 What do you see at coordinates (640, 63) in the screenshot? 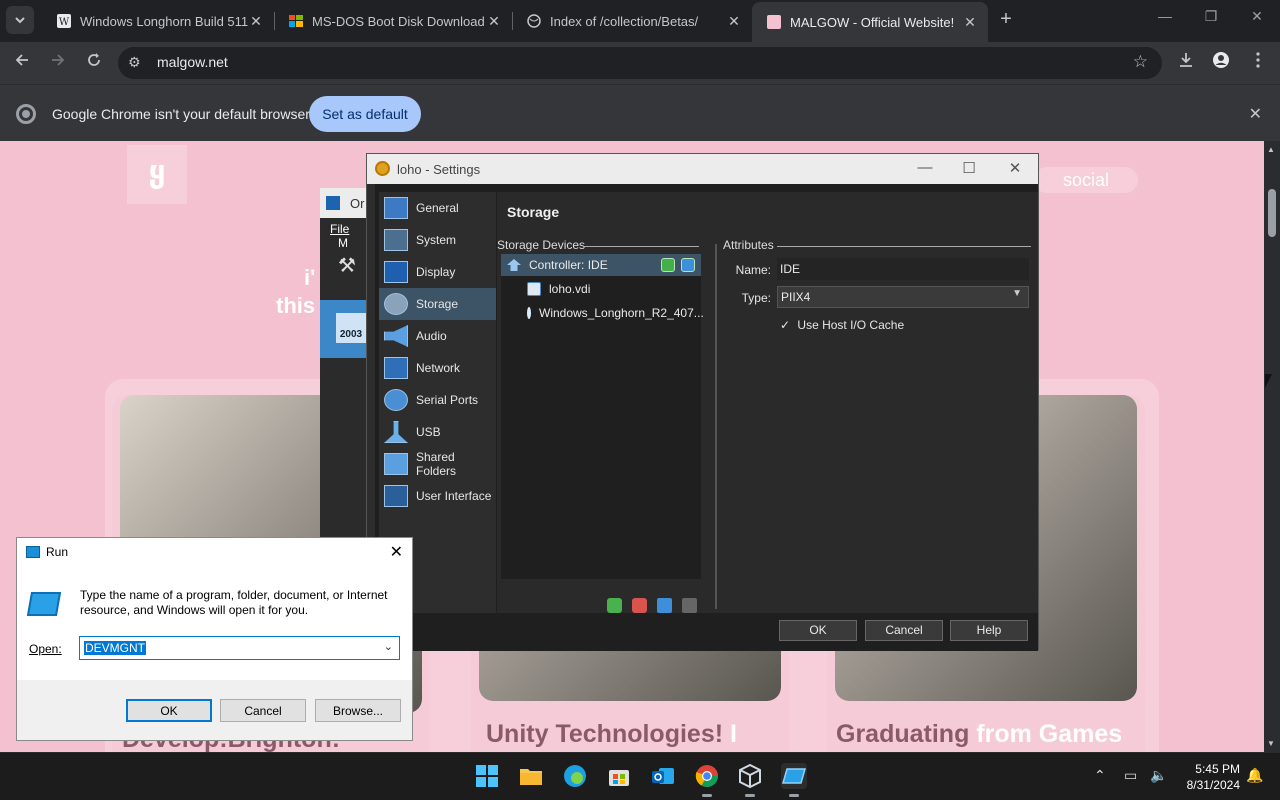
I see `address-bar: ⚙ malgow.net ☆` at bounding box center [640, 63].